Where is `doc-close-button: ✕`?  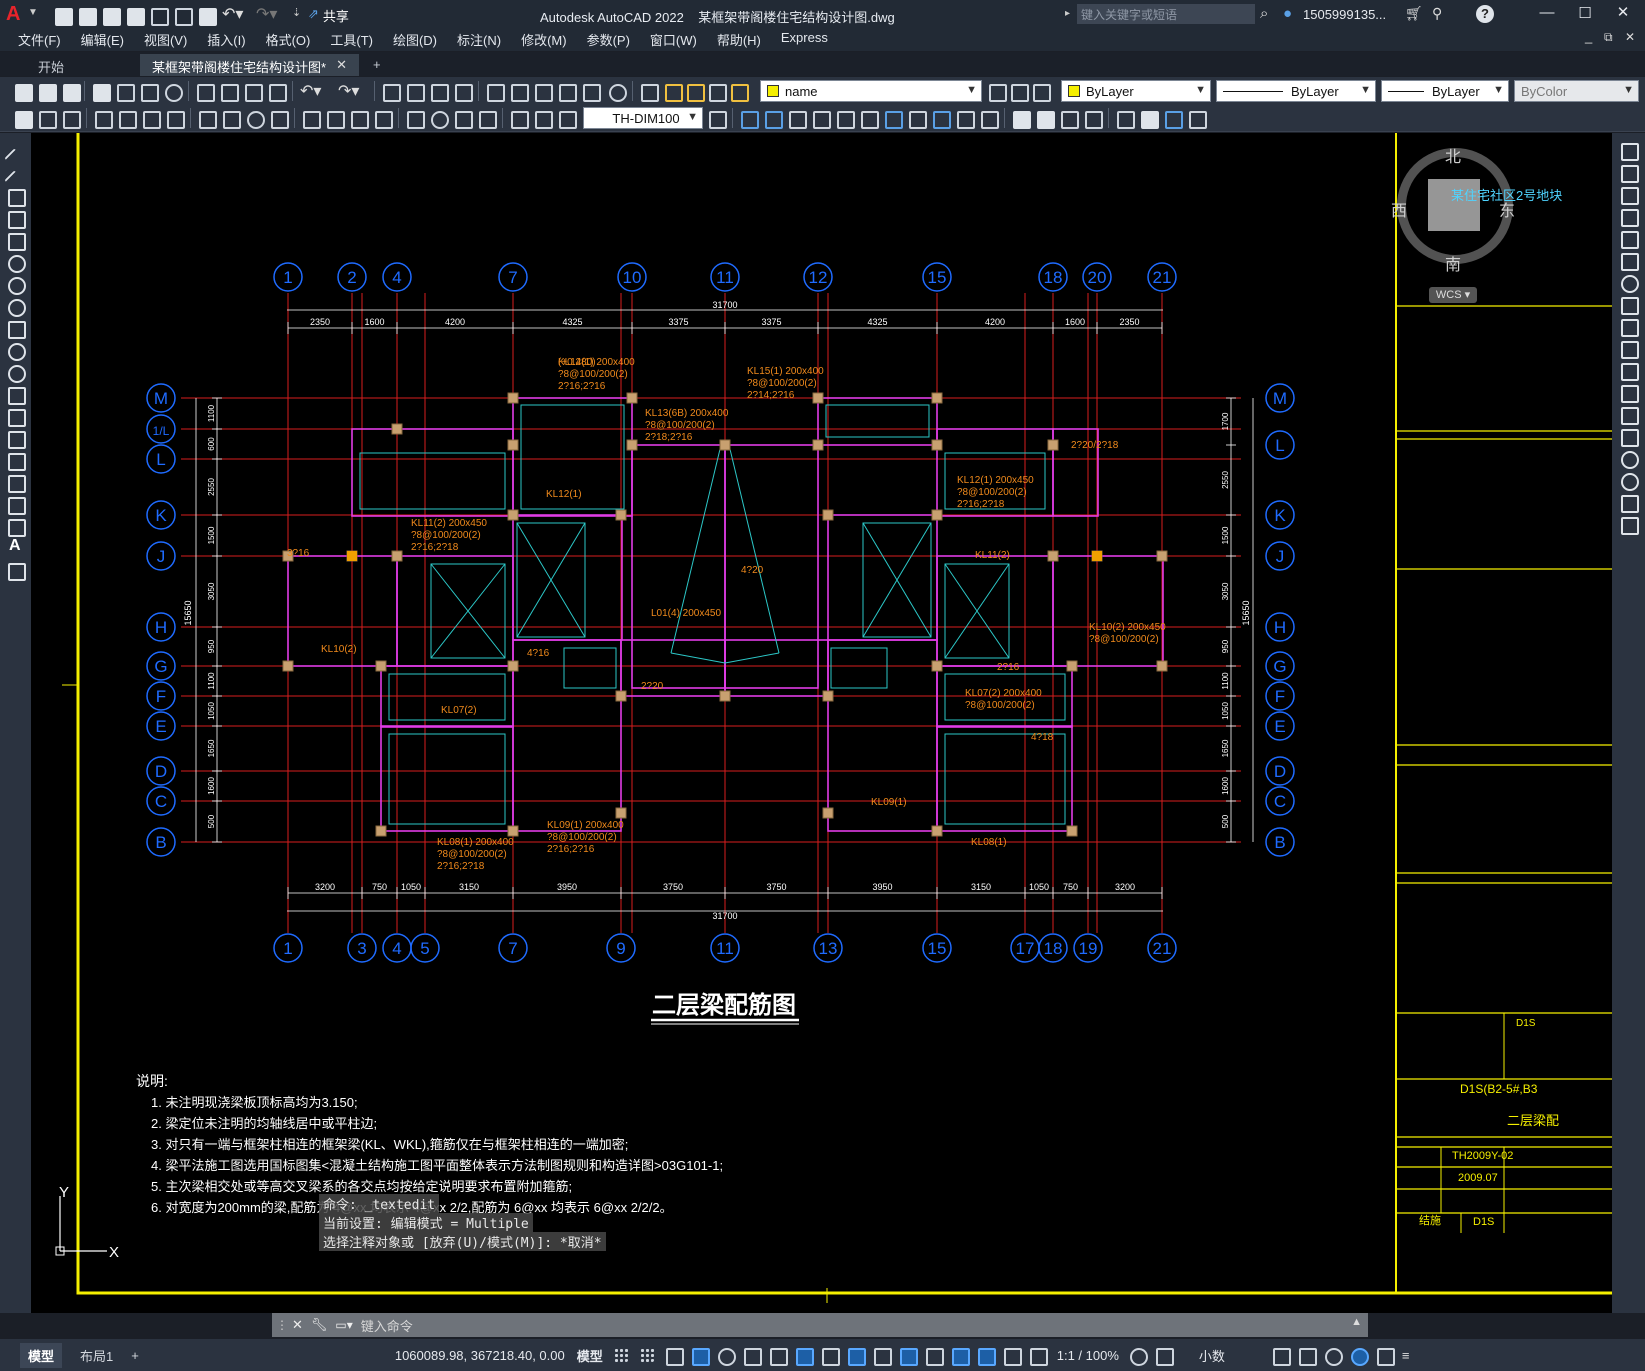 doc-close-button: ✕ is located at coordinates (1630, 37).